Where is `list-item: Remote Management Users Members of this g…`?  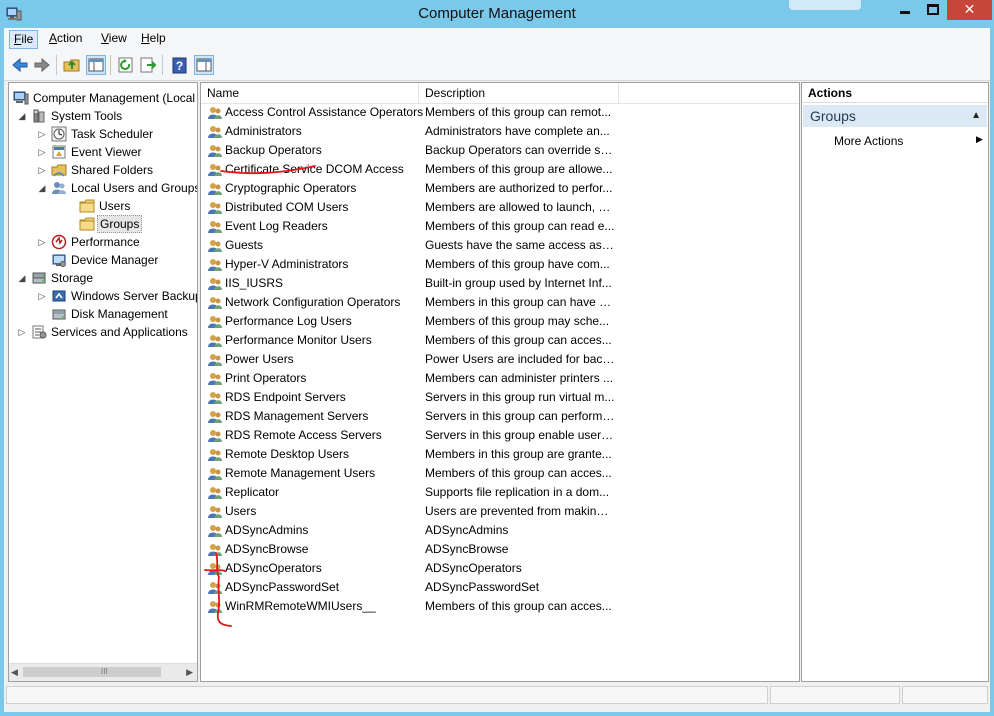
list-item: Remote Management Users Members of this g… is located at coordinates (500, 473).